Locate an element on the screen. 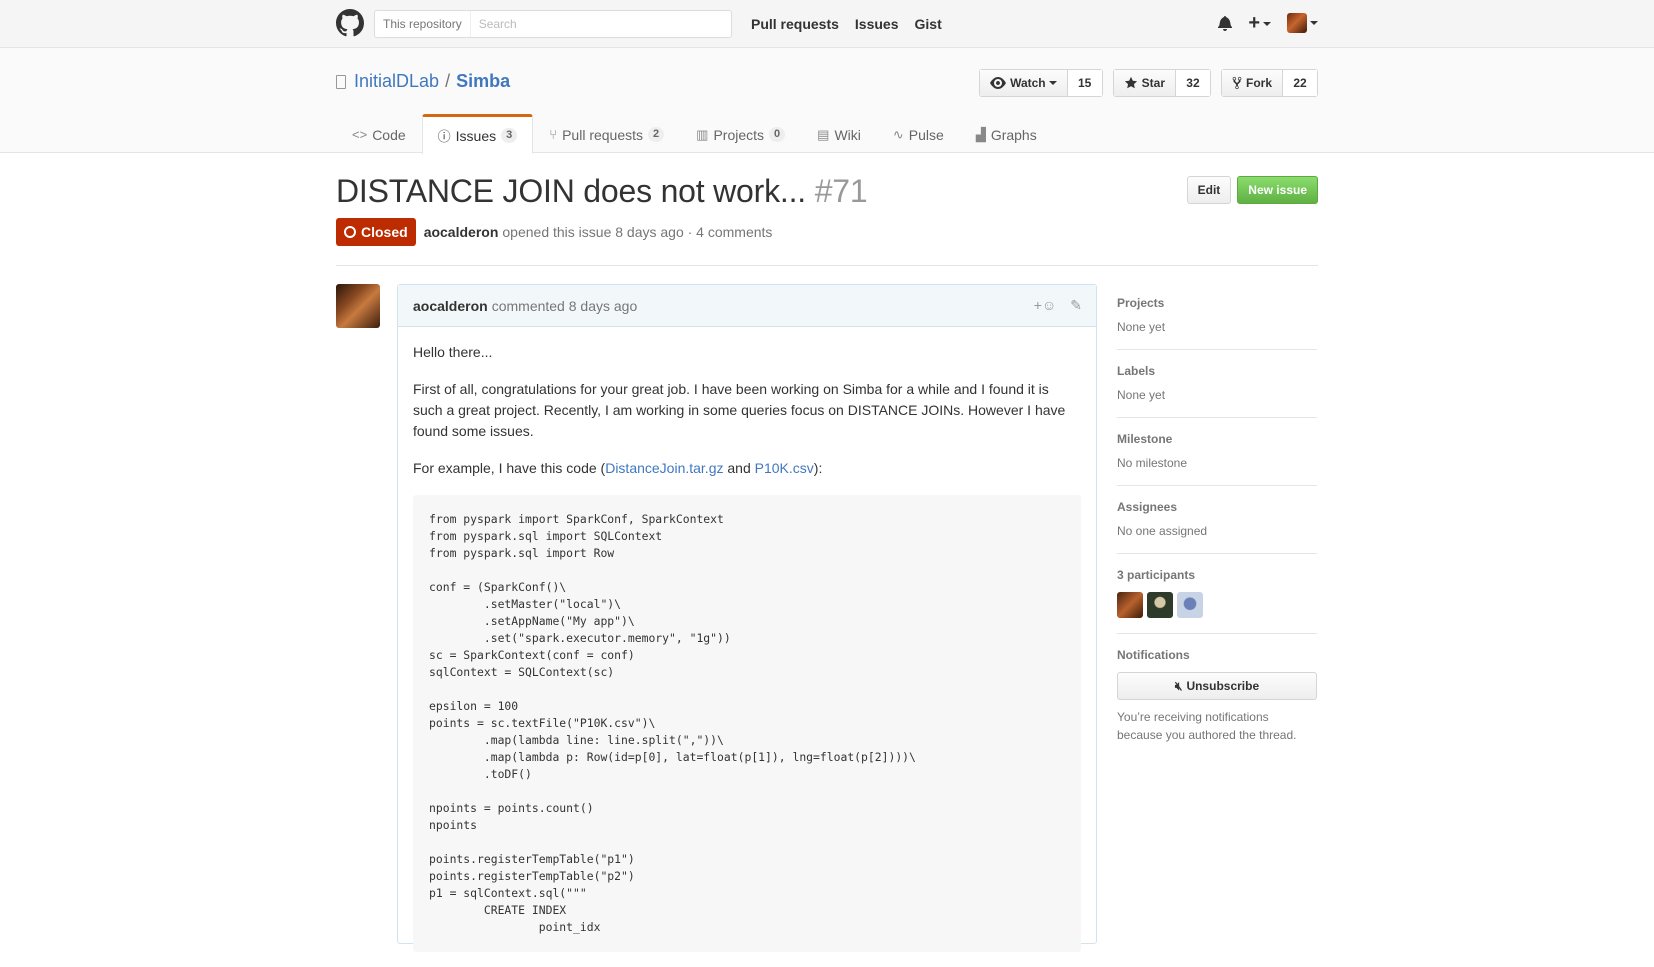 The image size is (1654, 967). example-suffix: ): is located at coordinates (818, 468).